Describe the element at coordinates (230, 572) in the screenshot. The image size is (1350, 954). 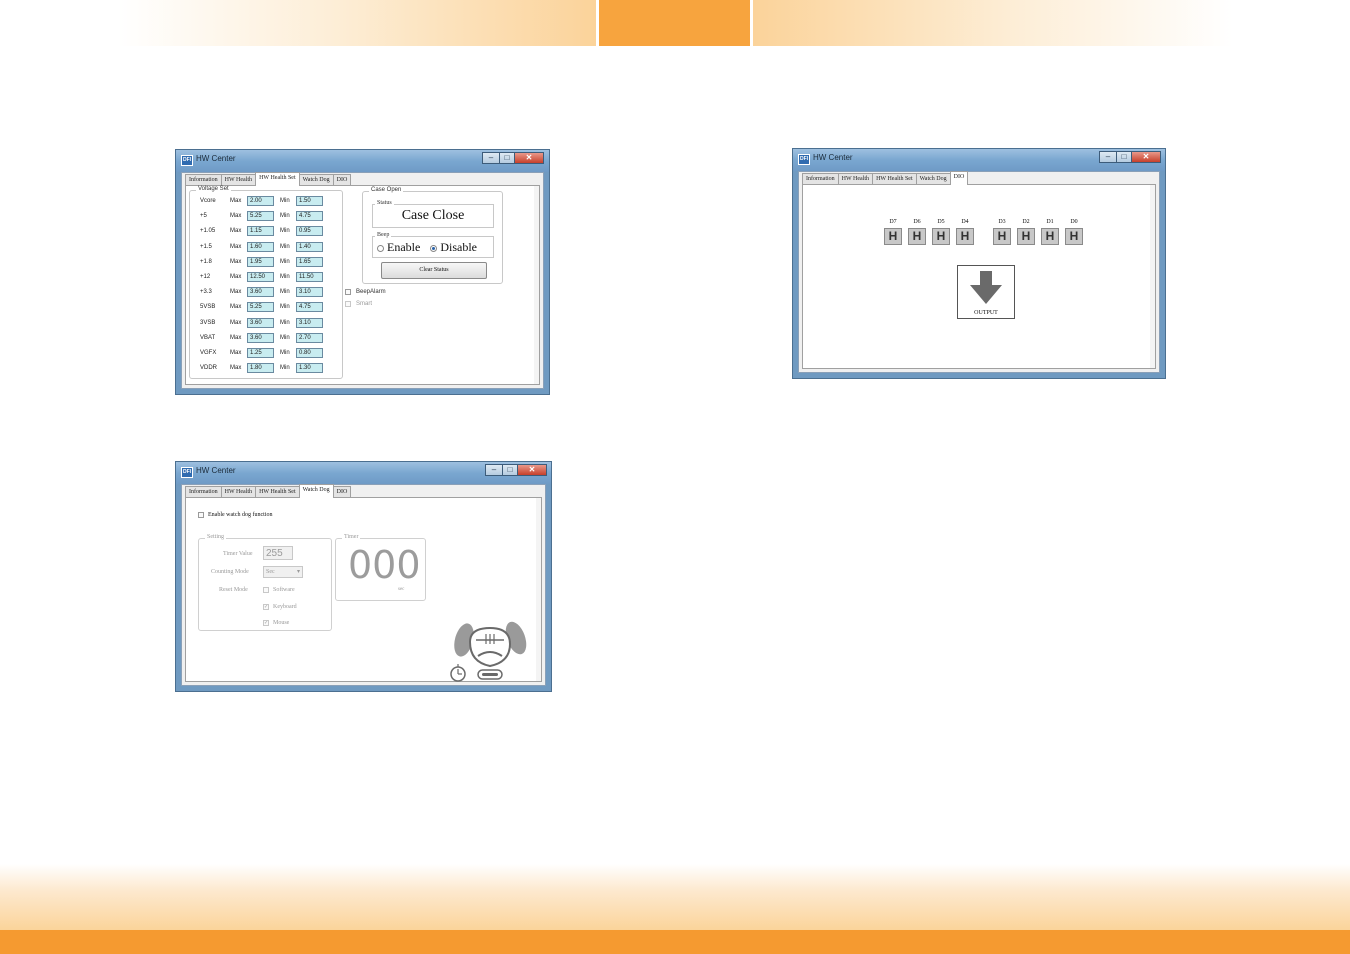
I see `counting-mode-label: Counting Mode` at that location.